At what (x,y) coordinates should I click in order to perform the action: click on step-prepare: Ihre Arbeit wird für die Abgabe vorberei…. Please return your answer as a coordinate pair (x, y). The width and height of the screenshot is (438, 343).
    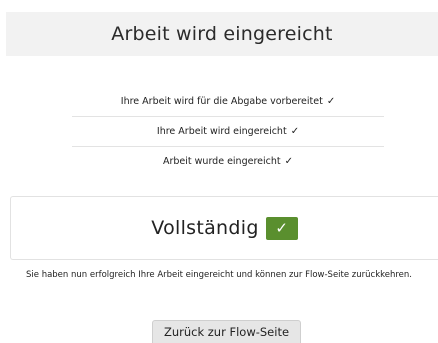
    Looking at the image, I should click on (228, 102).